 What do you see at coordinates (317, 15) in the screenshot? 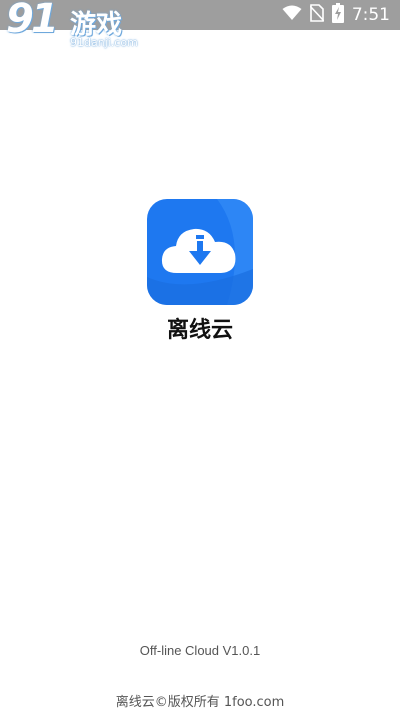
I see `no-sim-icon` at bounding box center [317, 15].